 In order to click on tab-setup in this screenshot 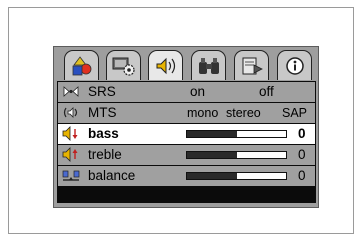, I will do `click(123, 65)`.